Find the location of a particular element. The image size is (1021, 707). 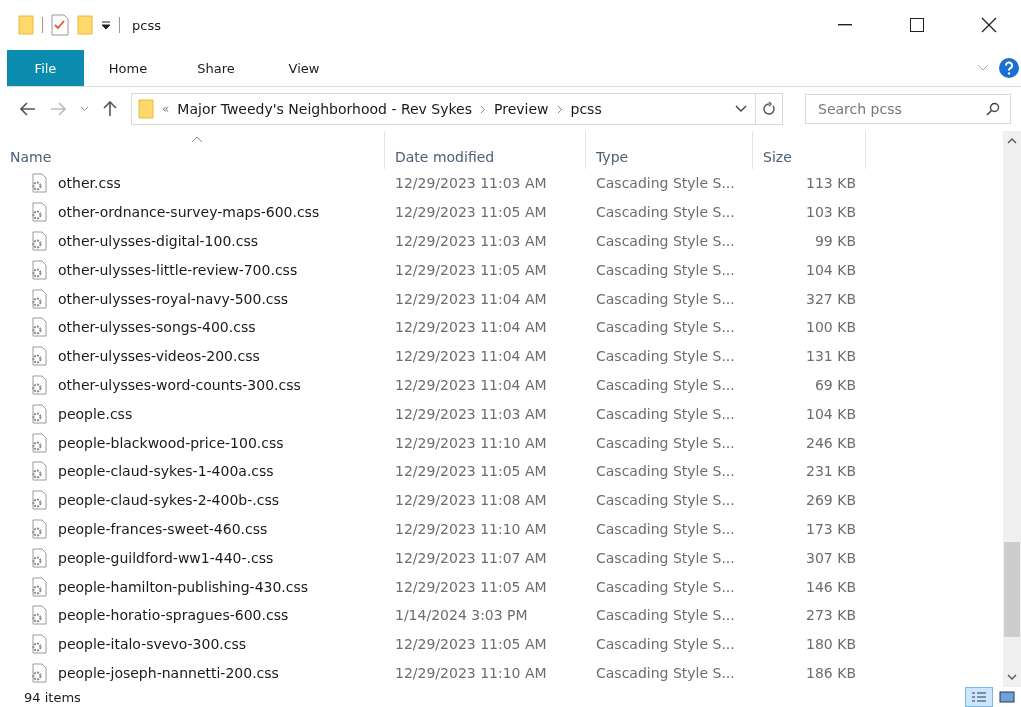

breadcrumb: Major Tweedy's Neighborhood - Rev Sykes is located at coordinates (324, 109).